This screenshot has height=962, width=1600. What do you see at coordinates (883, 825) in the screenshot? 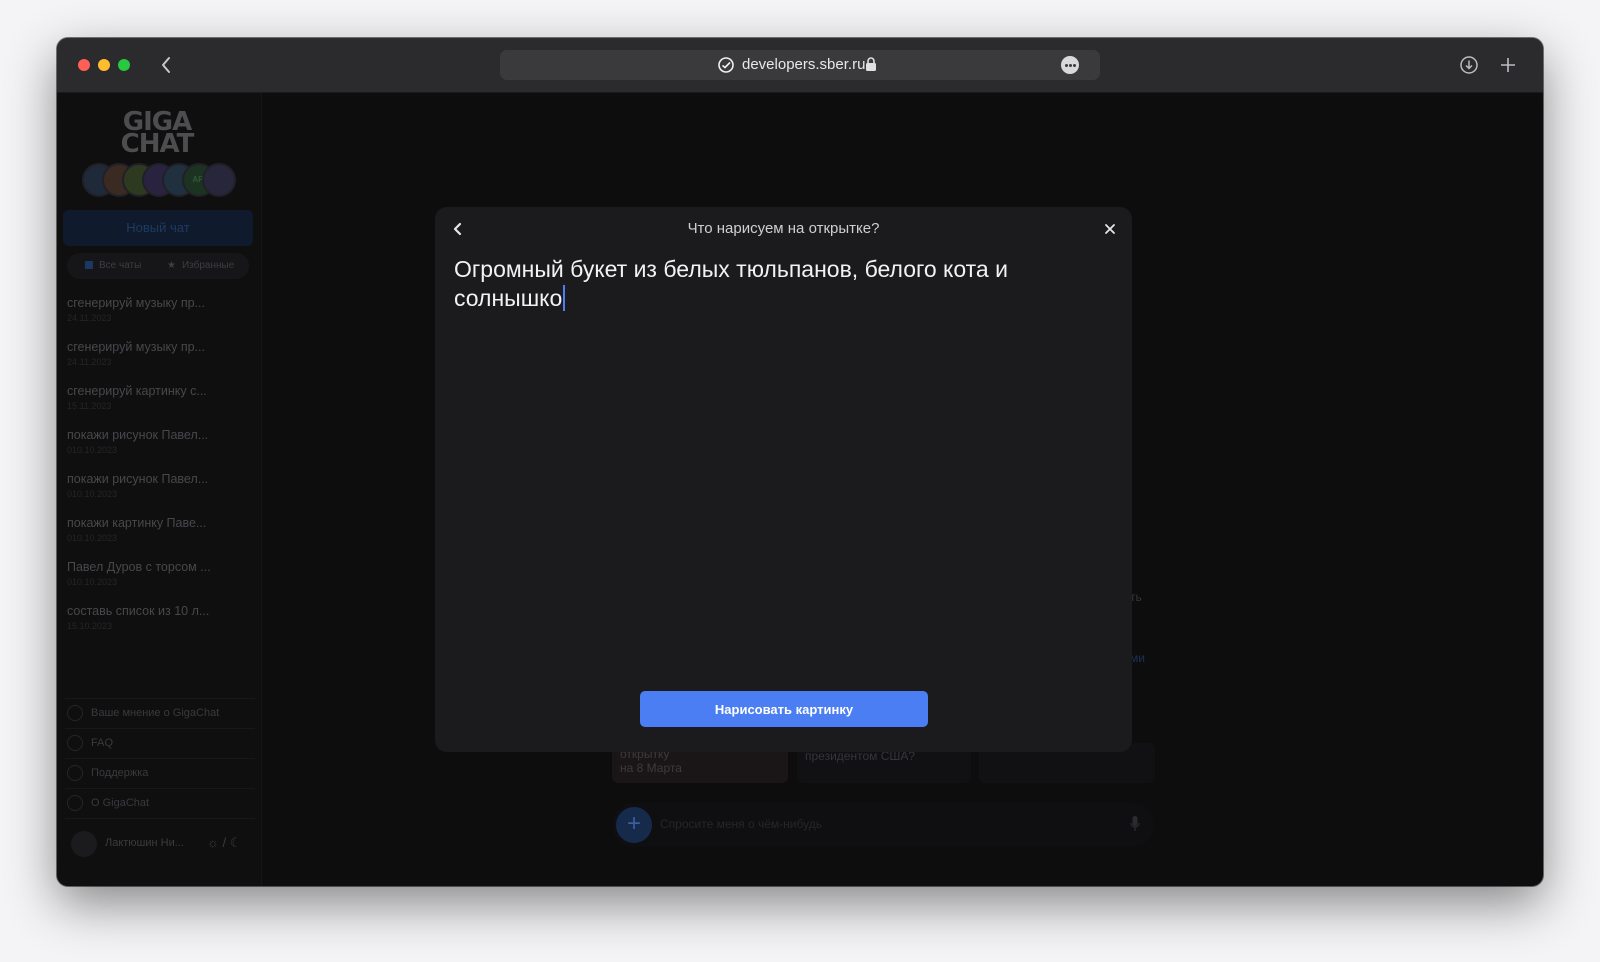
I see `message-input: + Спросите меня о чём-нибудь` at bounding box center [883, 825].